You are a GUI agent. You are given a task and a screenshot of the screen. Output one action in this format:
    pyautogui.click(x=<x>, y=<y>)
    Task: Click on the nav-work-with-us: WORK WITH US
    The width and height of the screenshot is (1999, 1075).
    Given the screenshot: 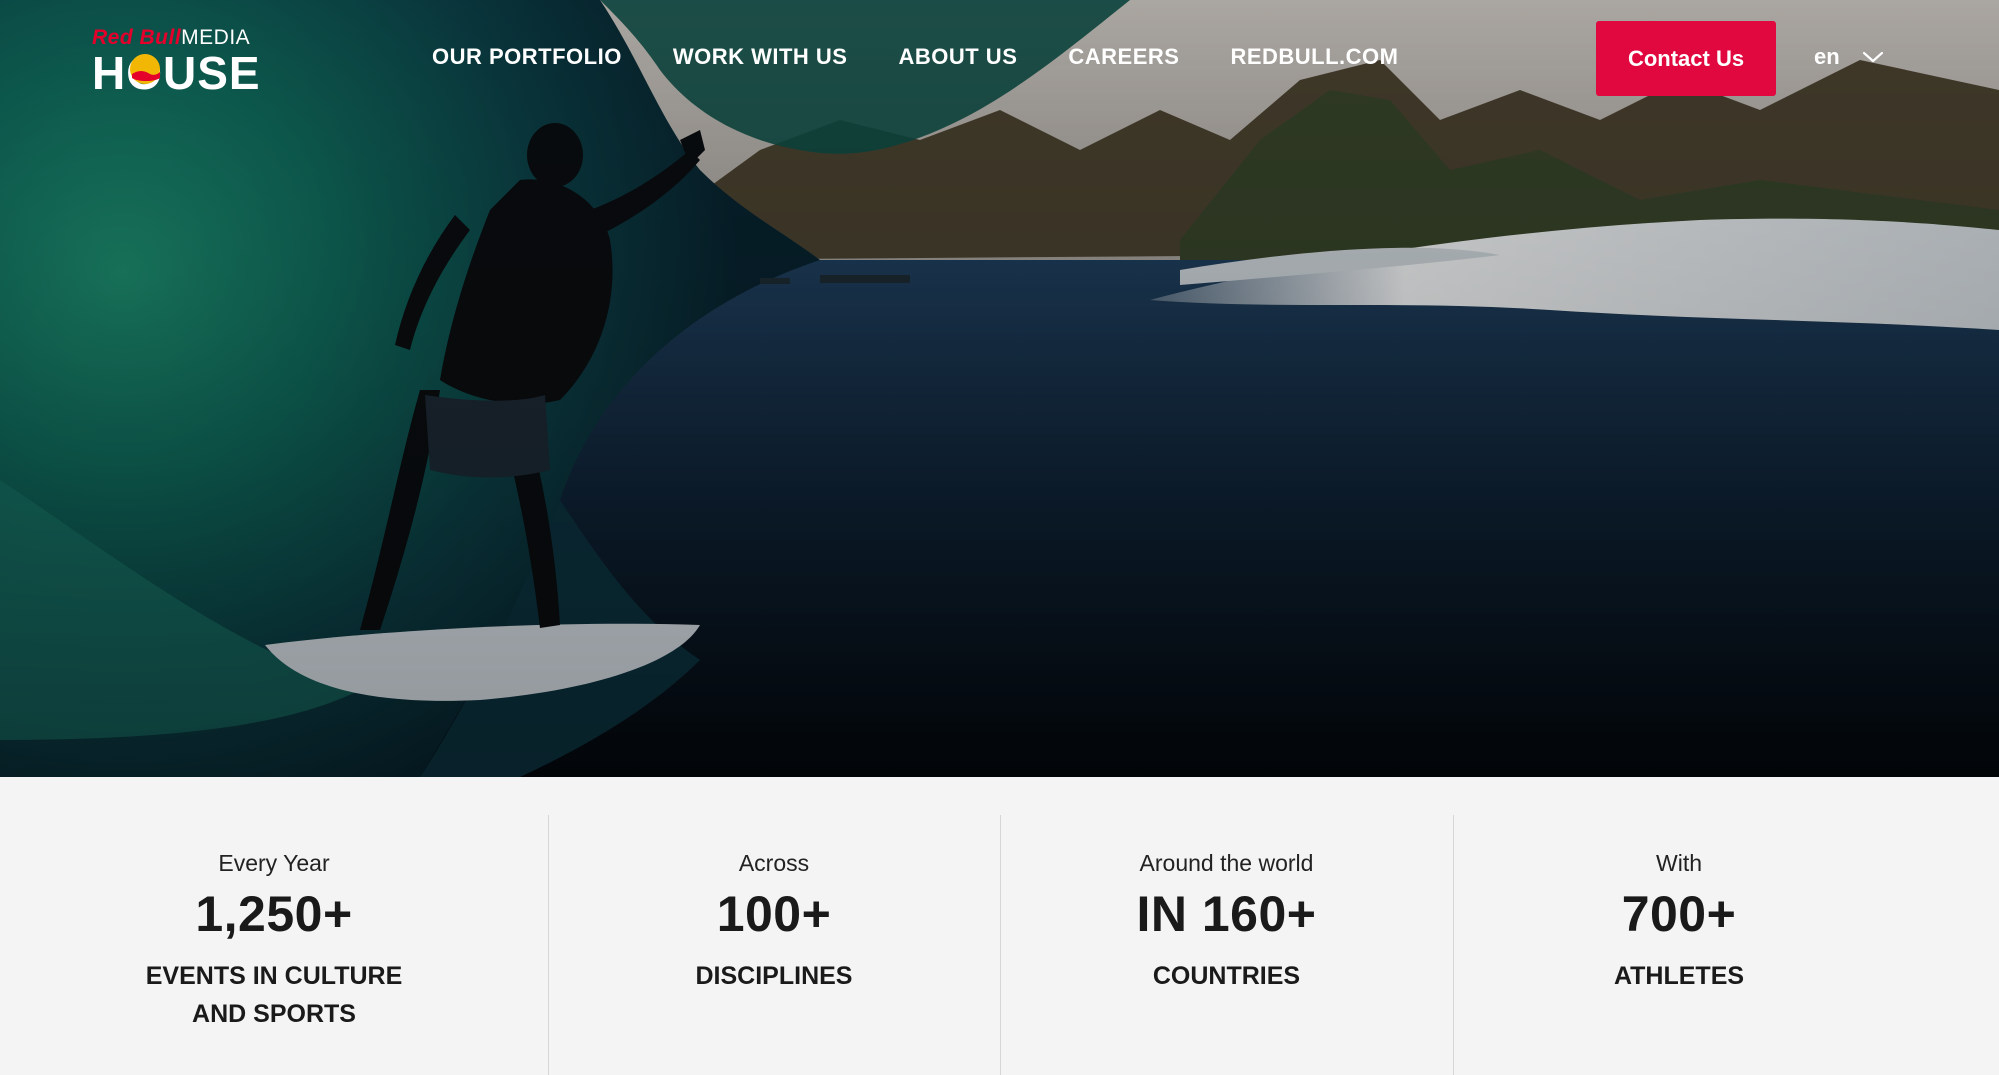 What is the action you would take?
    pyautogui.click(x=760, y=57)
    